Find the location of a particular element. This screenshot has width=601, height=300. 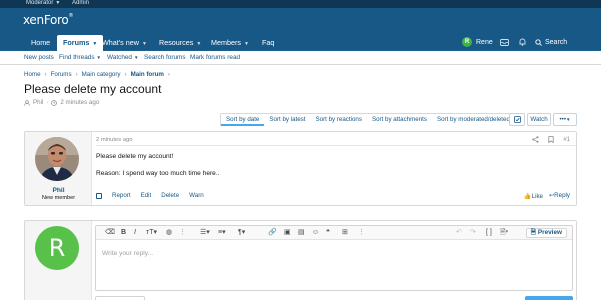

align-icon: ≡▾ is located at coordinates (222, 233).